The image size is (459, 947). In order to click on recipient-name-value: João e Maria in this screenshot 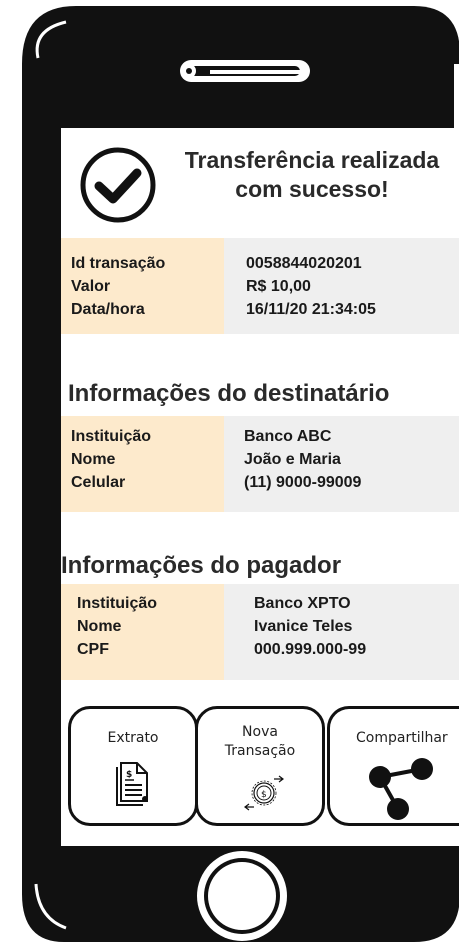, I will do `click(292, 459)`.